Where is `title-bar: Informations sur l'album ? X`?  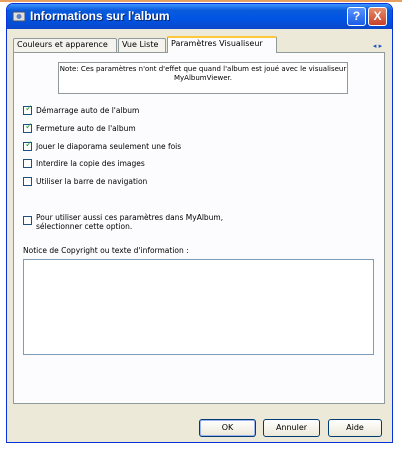
title-bar: Informations sur l'album ? X is located at coordinates (199, 16).